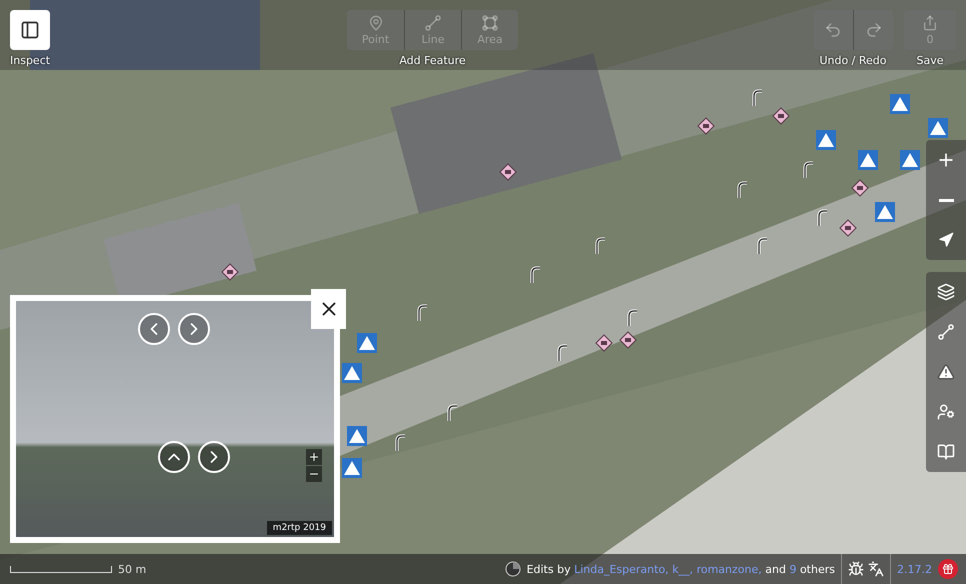  What do you see at coordinates (299, 528) in the screenshot?
I see `photo-attribution: m2rtp 2019` at bounding box center [299, 528].